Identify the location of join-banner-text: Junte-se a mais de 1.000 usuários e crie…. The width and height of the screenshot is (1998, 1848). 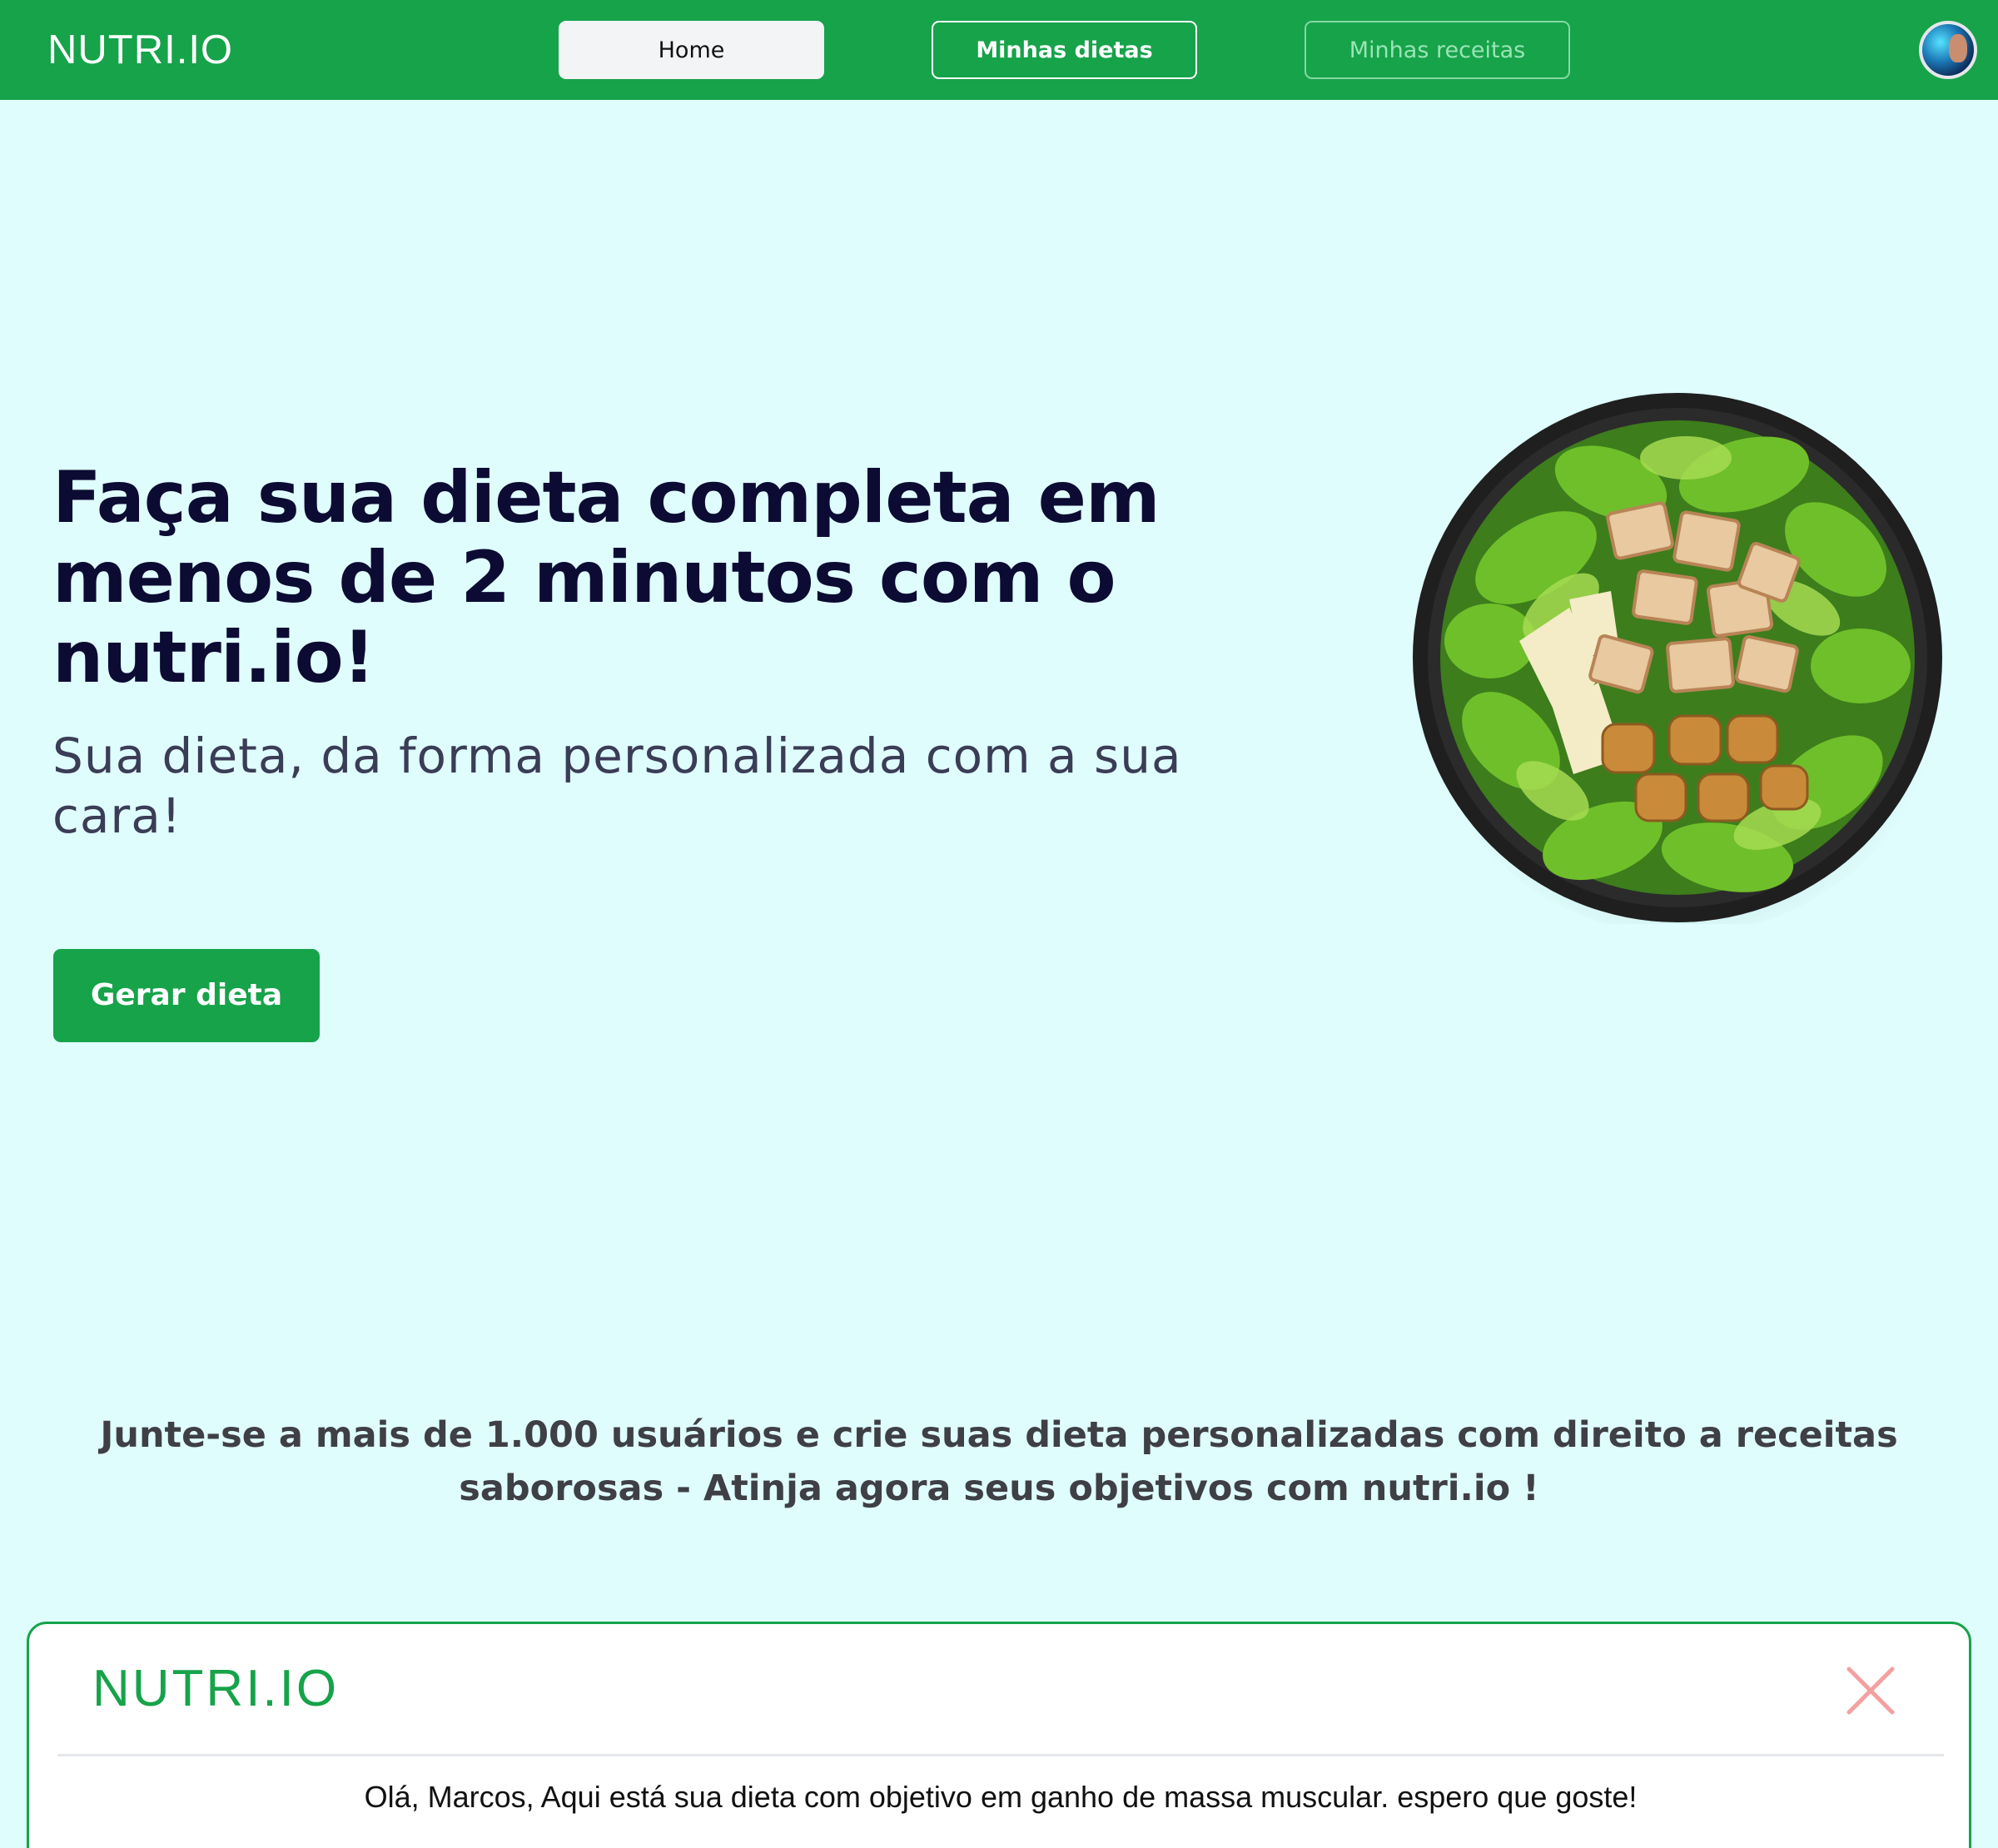
(999, 1461).